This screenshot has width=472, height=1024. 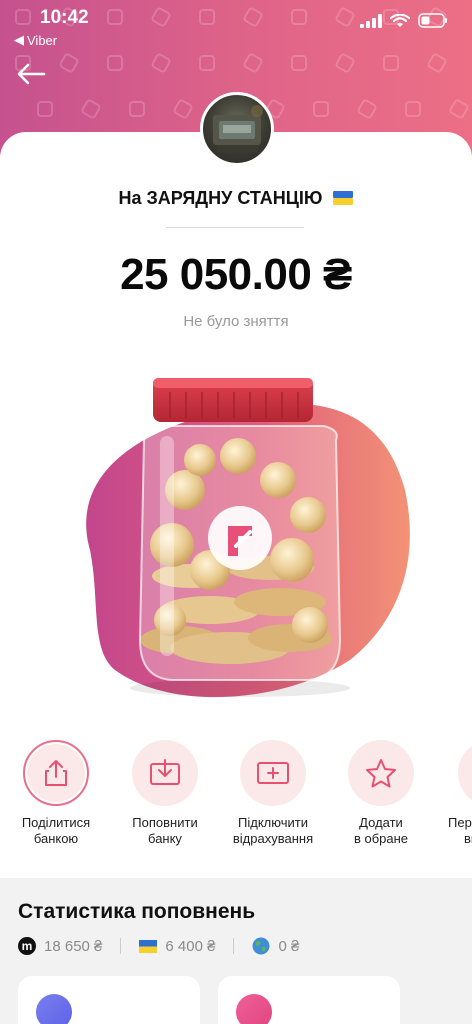 I want to click on top-up-icon, so click(x=165, y=772).